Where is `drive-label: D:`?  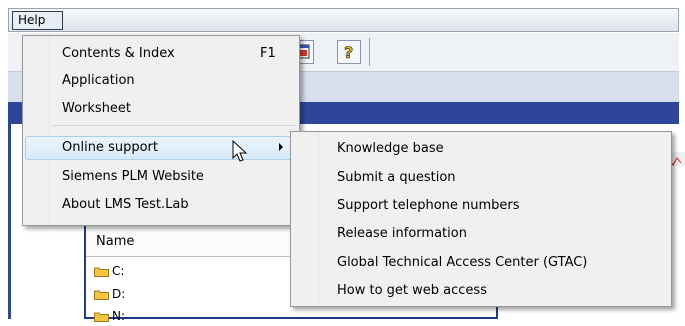 drive-label: D: is located at coordinates (119, 294).